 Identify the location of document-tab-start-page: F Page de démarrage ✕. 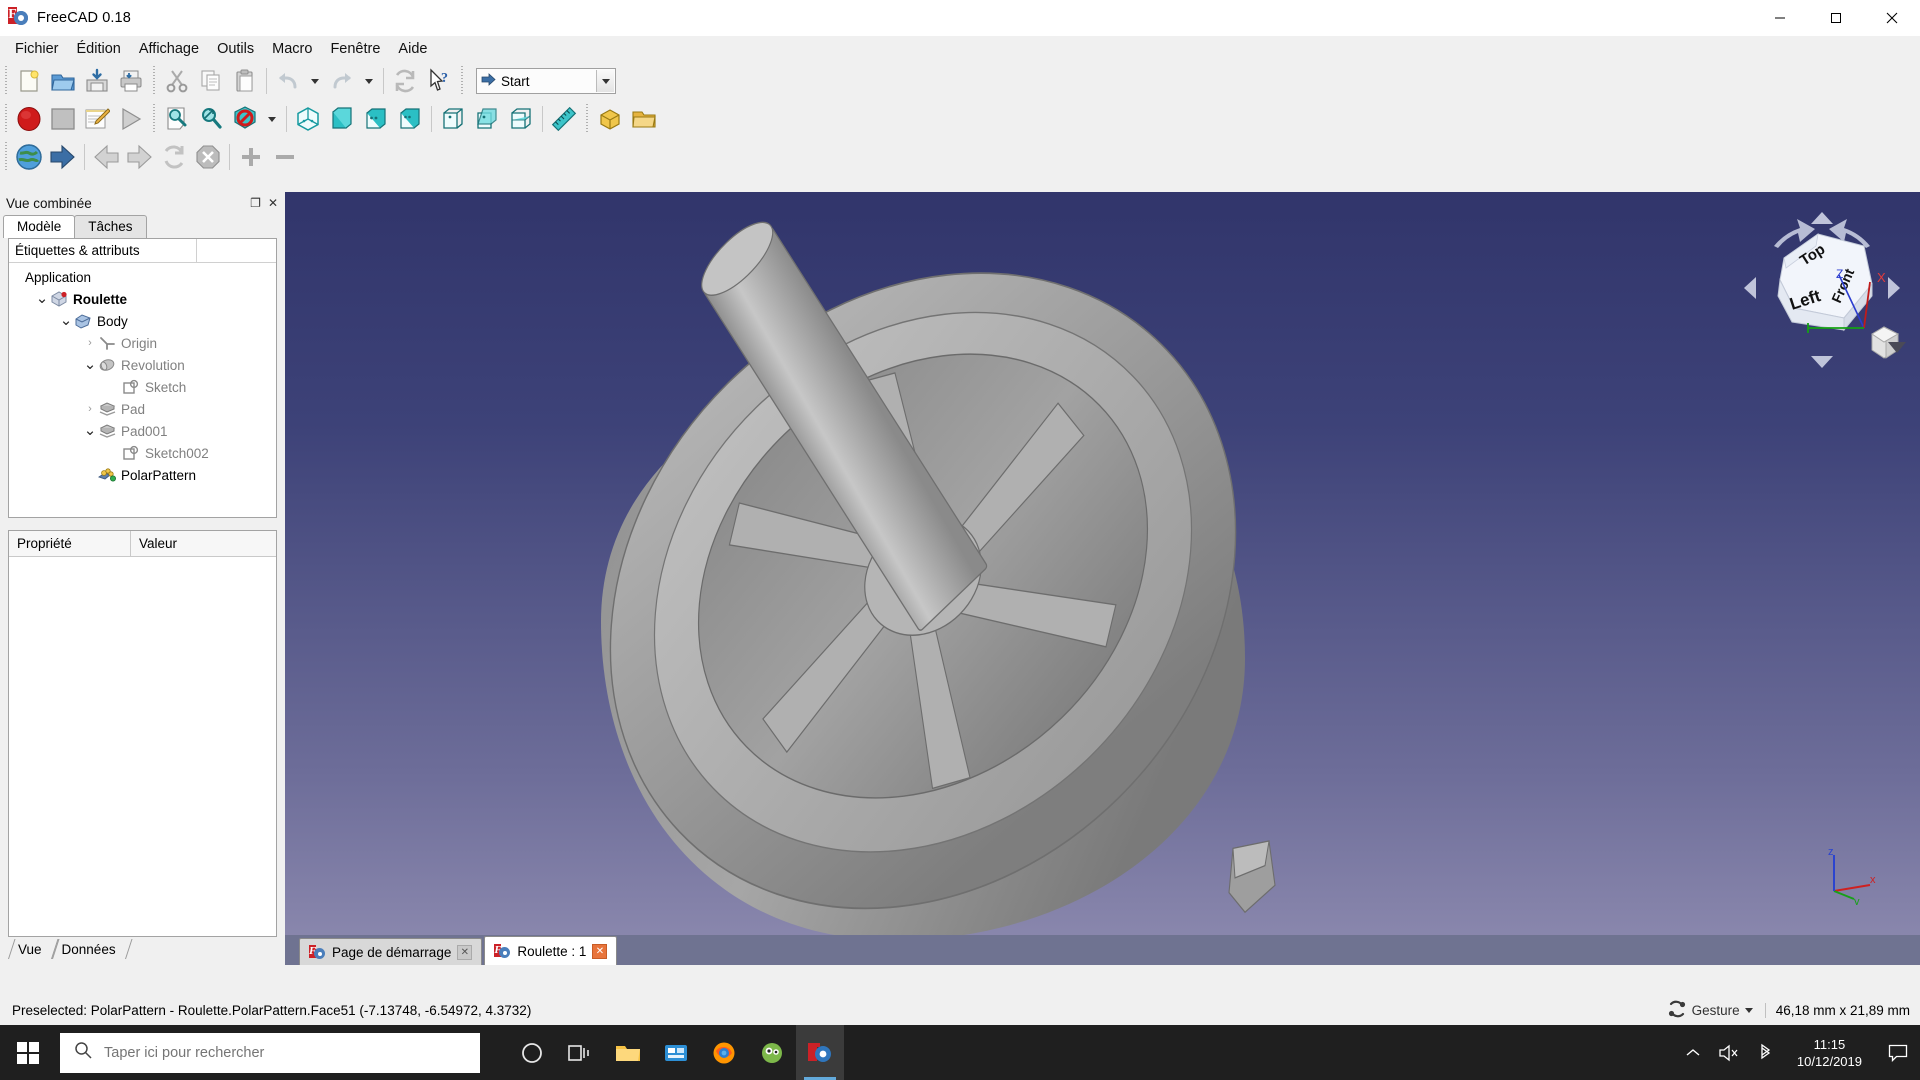
(391, 951).